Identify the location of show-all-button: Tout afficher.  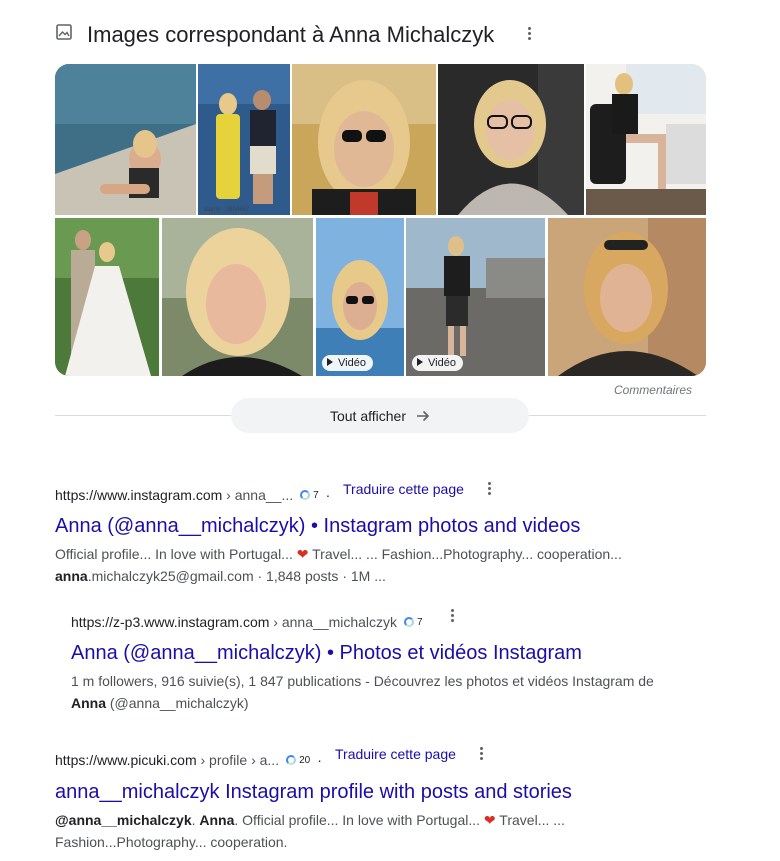
(380, 415).